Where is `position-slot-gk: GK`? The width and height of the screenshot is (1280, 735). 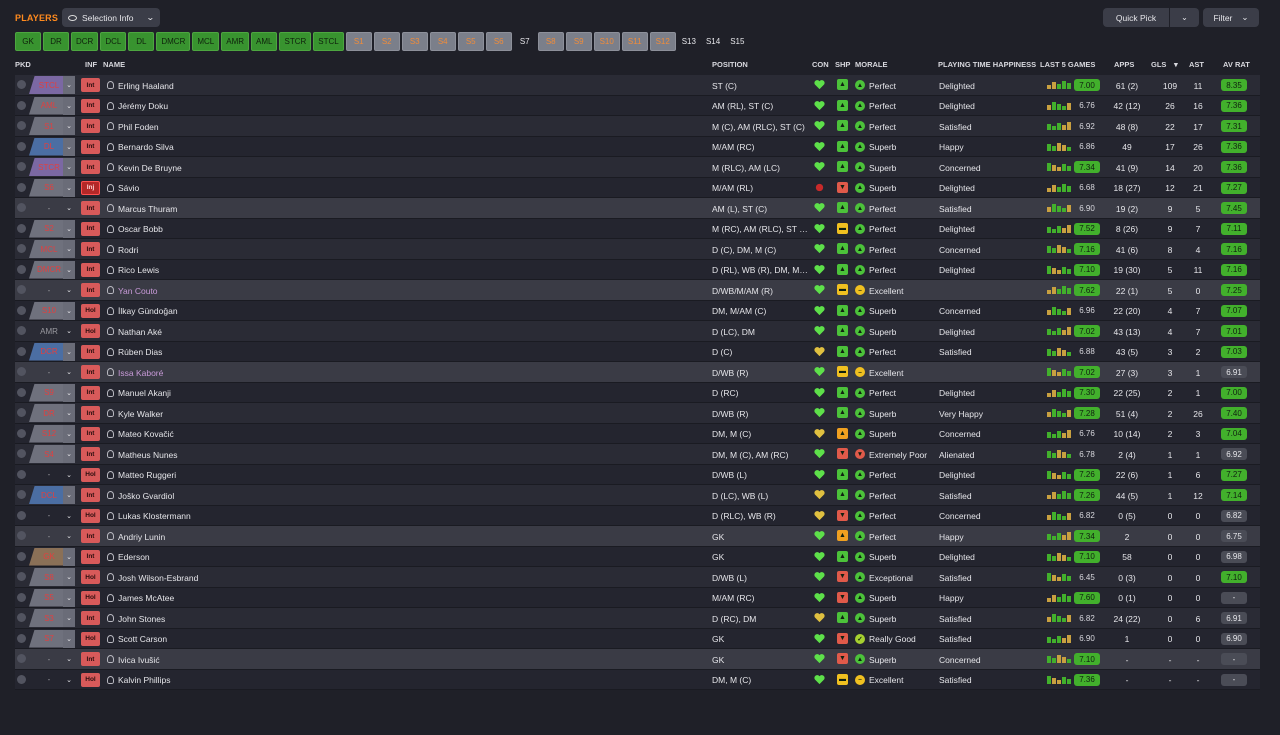
position-slot-gk: GK is located at coordinates (28, 41).